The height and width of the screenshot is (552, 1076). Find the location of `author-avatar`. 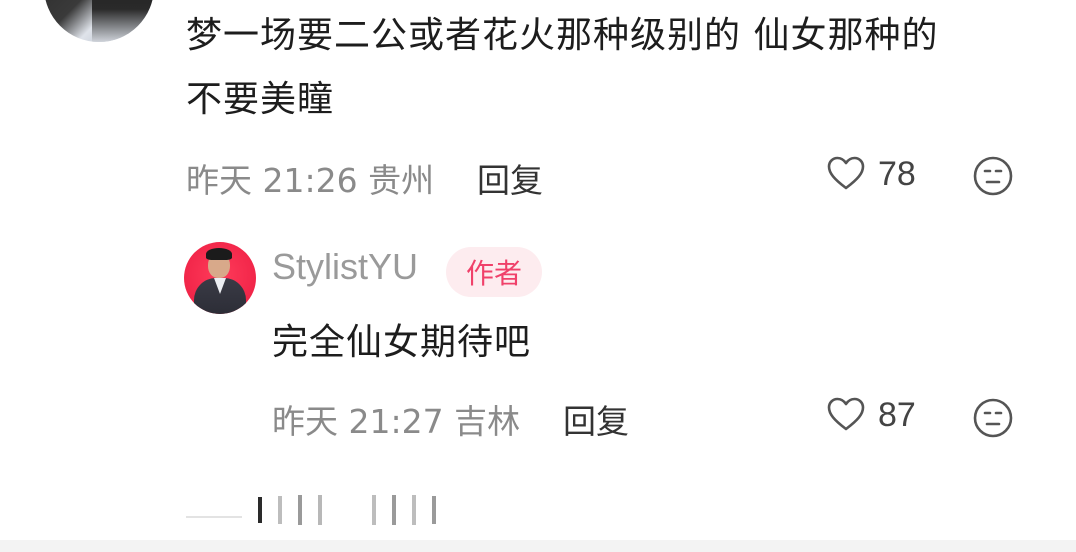

author-avatar is located at coordinates (220, 278).